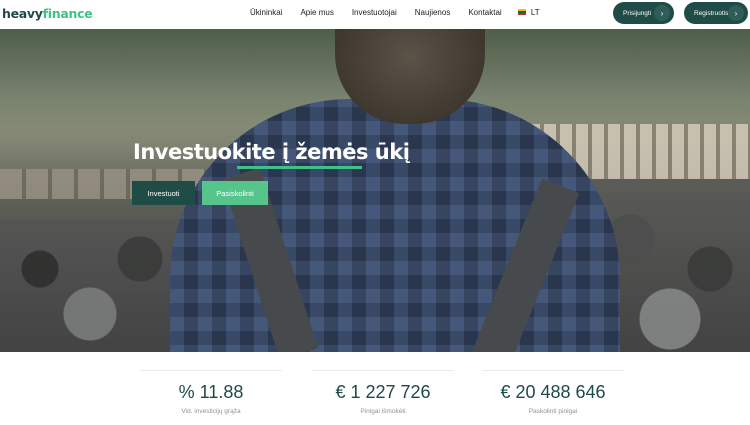 This screenshot has width=750, height=425. Describe the element at coordinates (383, 392) in the screenshot. I see `stat-paid-value: € 1 227 726` at that location.